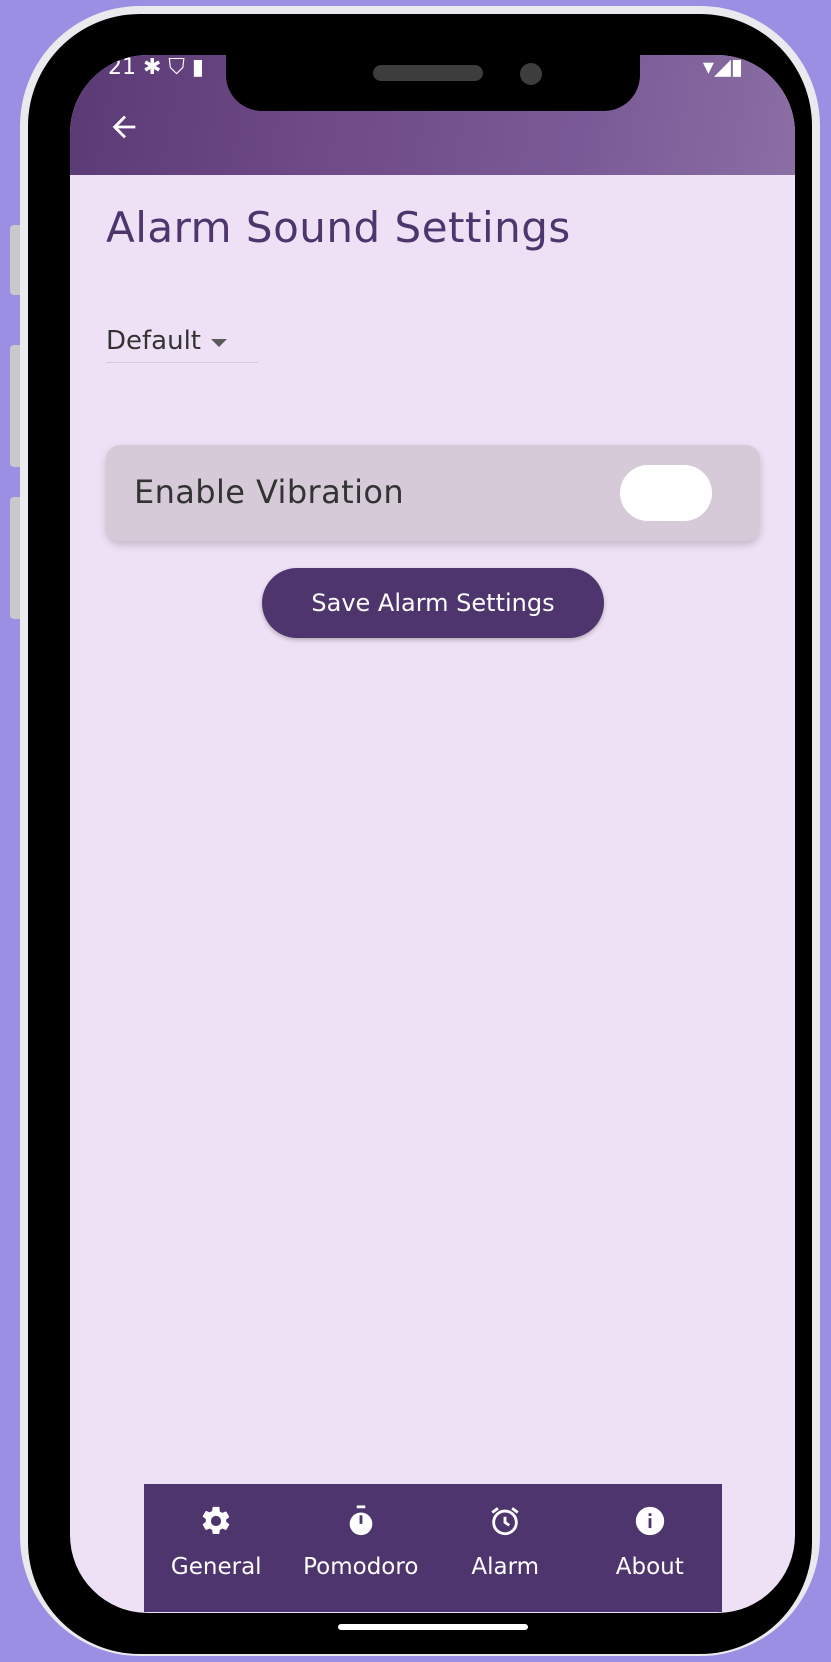 The height and width of the screenshot is (1662, 831). I want to click on sound-dropdown-value: Default, so click(153, 341).